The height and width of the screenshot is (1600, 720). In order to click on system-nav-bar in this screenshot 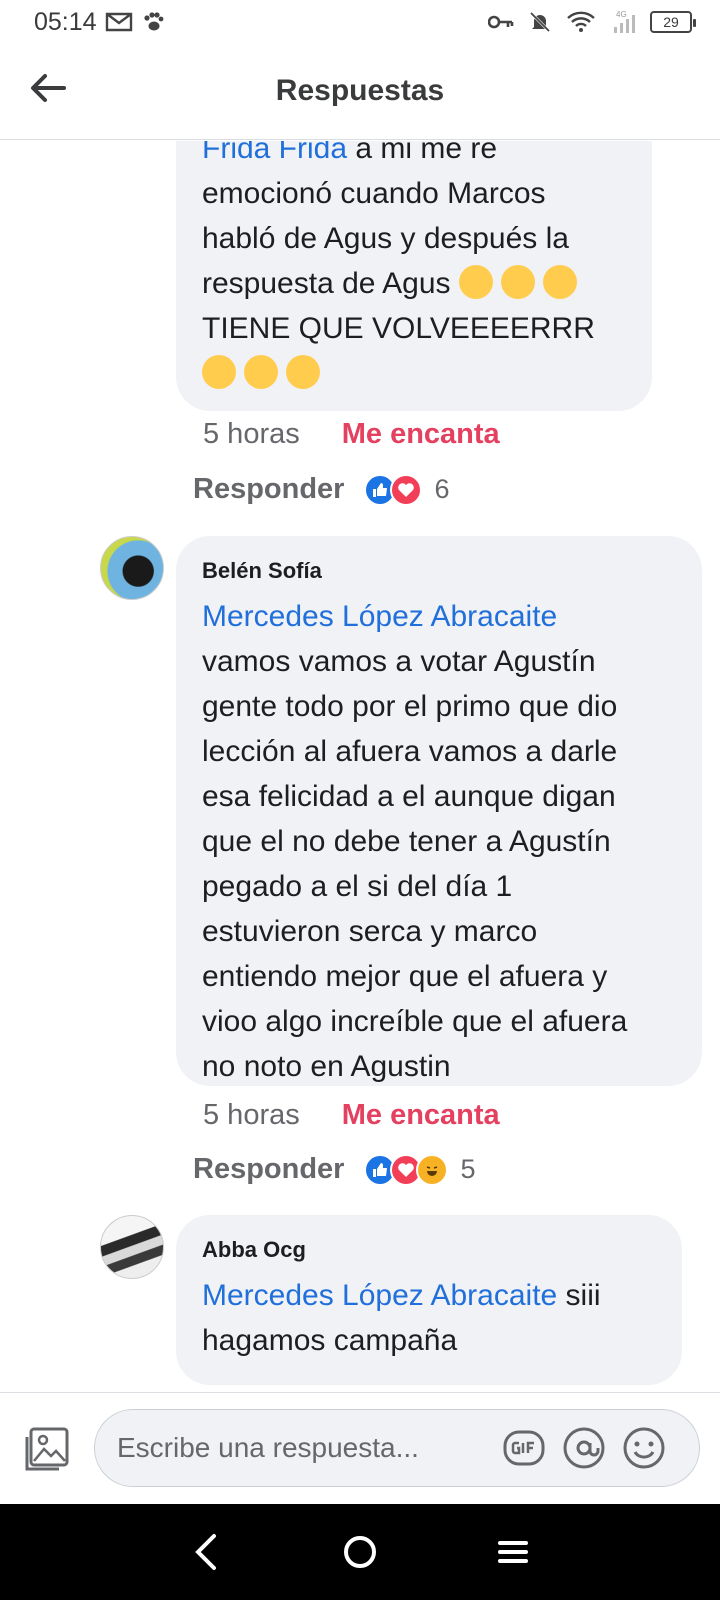, I will do `click(360, 1552)`.